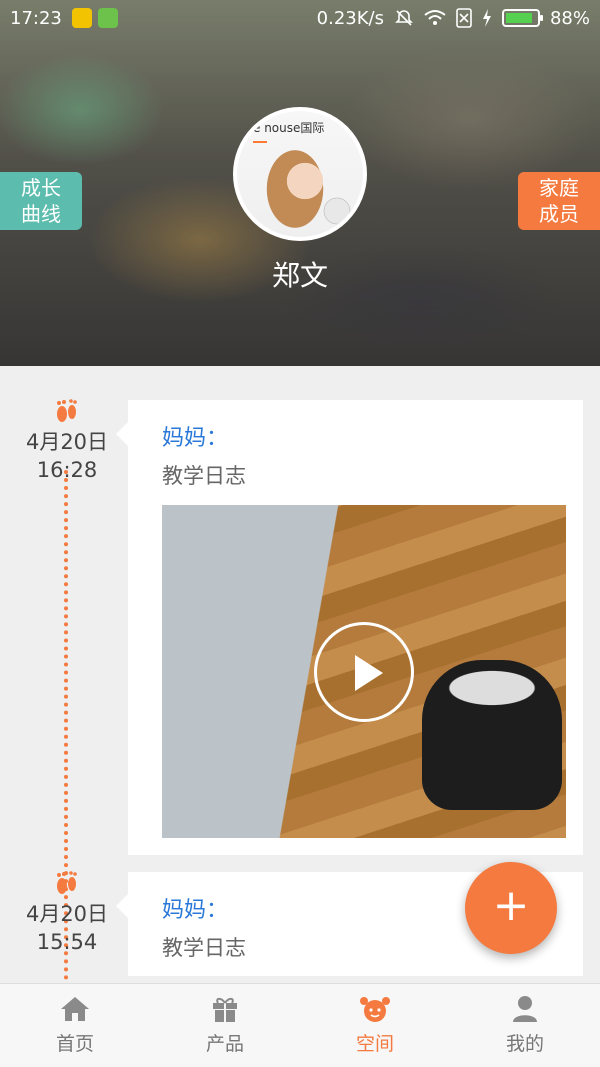 The image size is (600, 1067). I want to click on nav-space-label: 空间, so click(374, 1044).